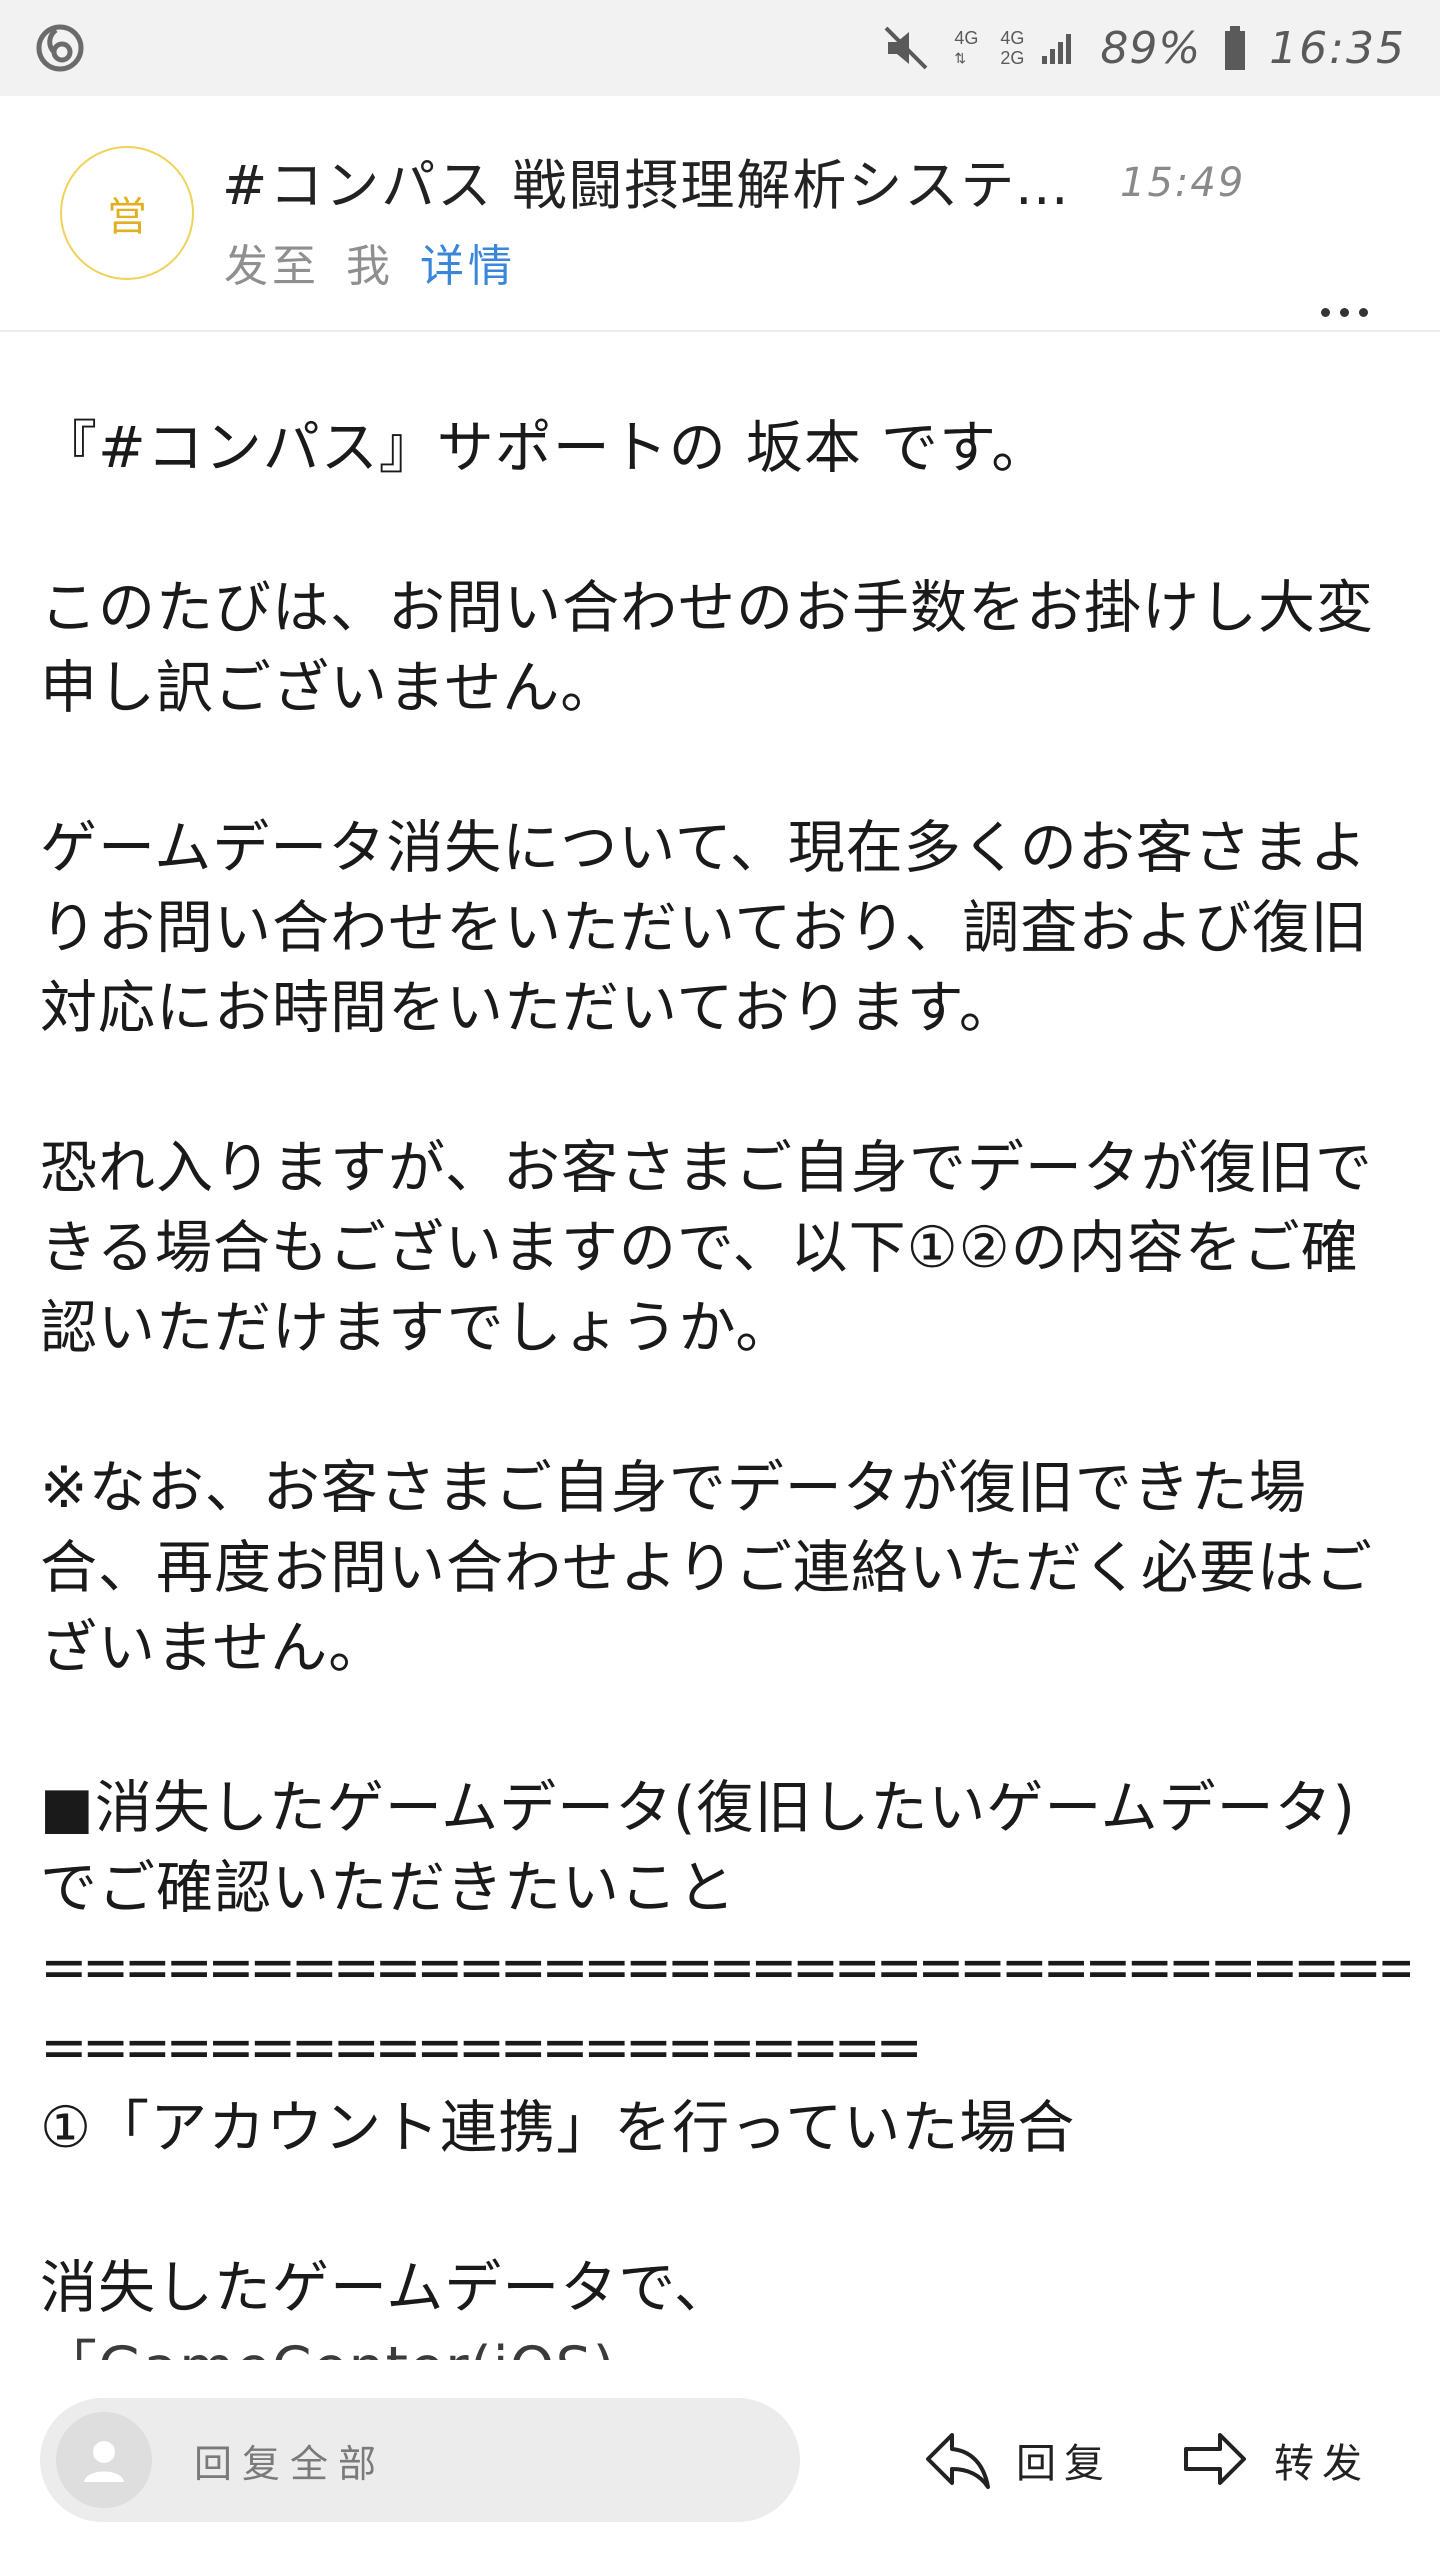  What do you see at coordinates (720, 48) in the screenshot?
I see `status-bar: 4G ⇅ 4G 2G 89% 16:35` at bounding box center [720, 48].